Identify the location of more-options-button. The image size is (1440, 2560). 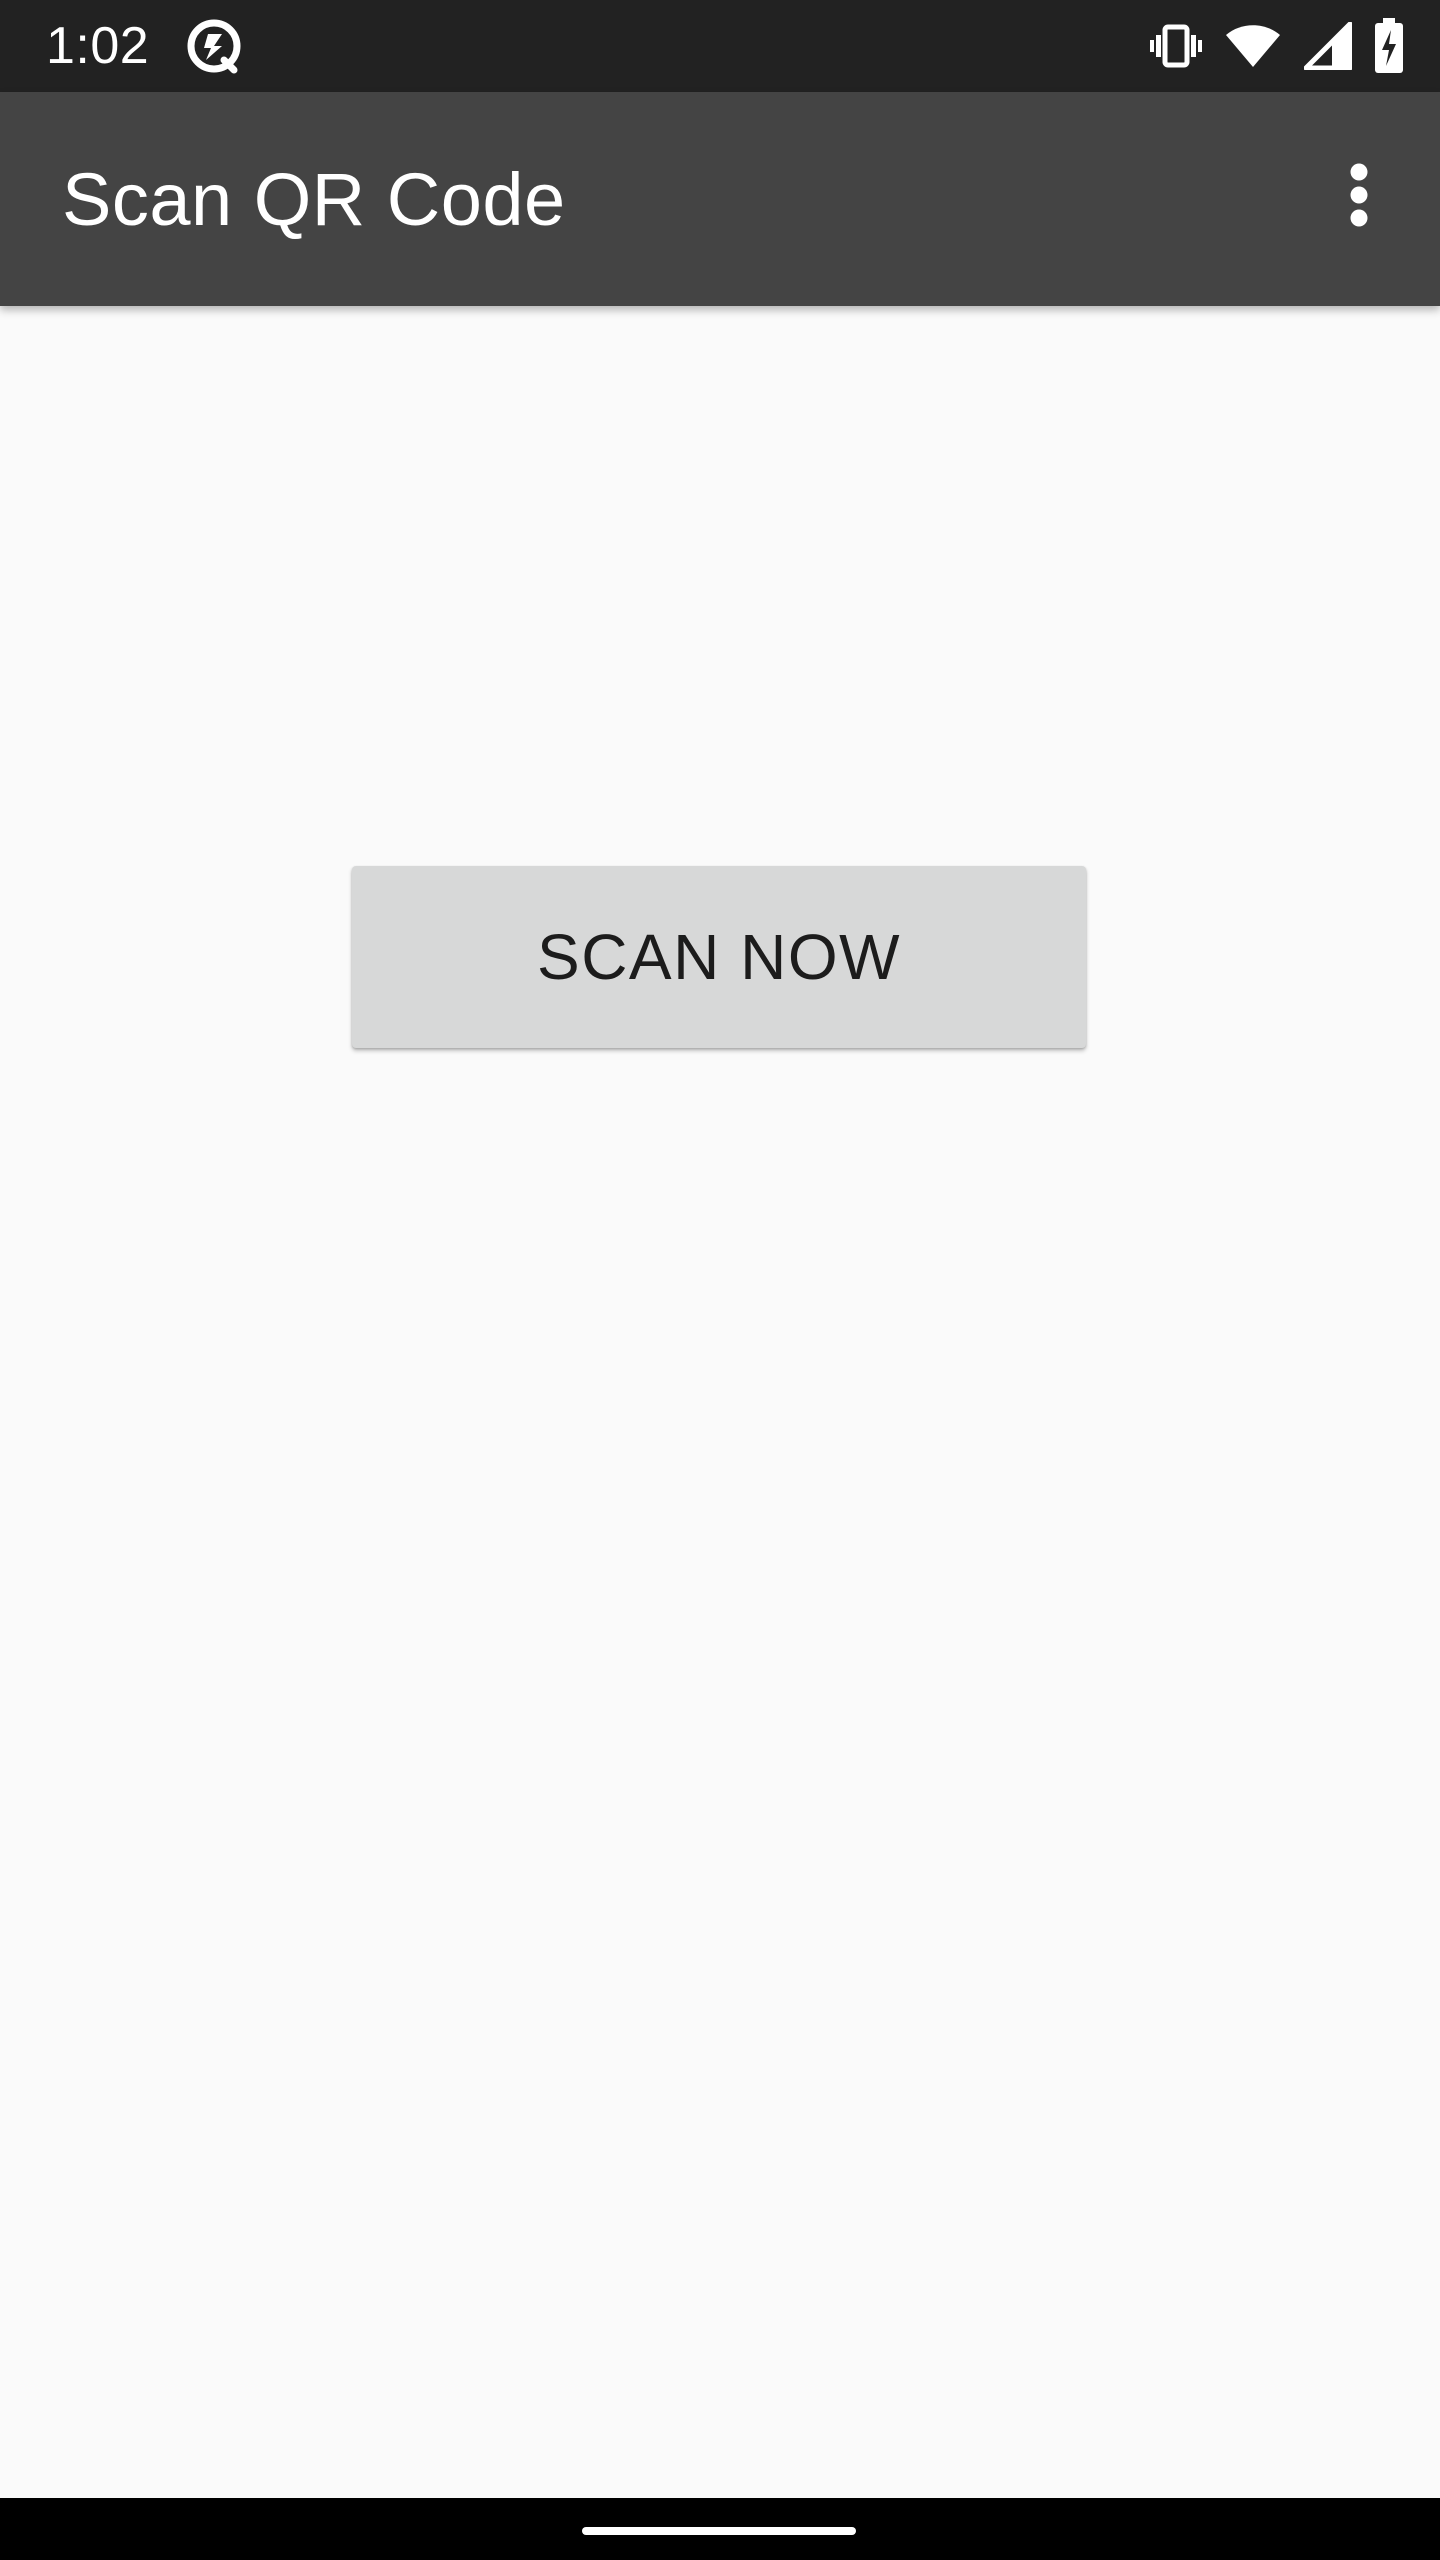
(1359, 197).